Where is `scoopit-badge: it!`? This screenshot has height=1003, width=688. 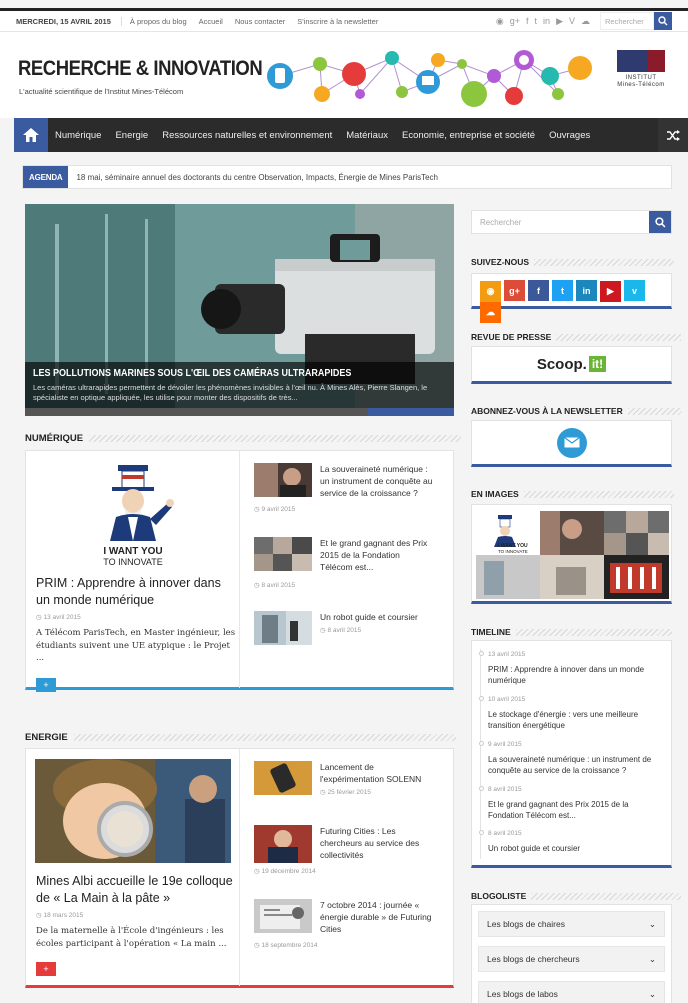
scoopit-badge: it! is located at coordinates (597, 364).